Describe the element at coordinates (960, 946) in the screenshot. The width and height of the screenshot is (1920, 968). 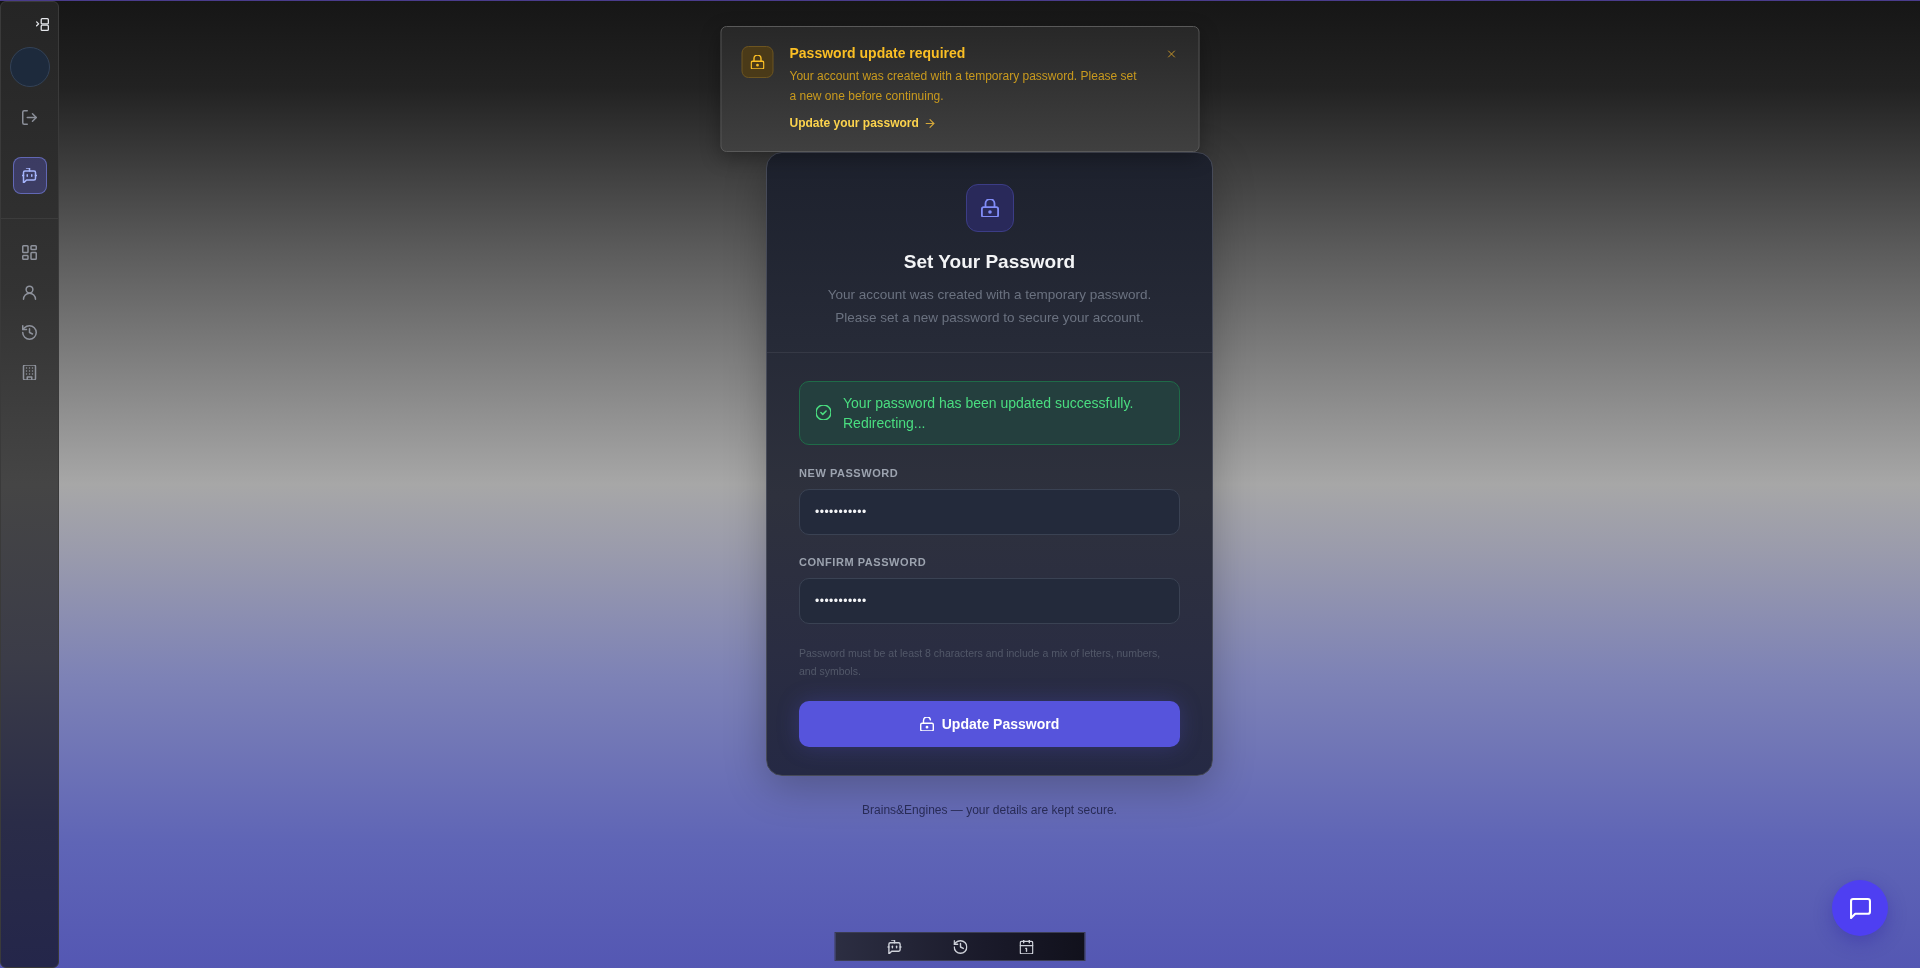
I see `history-icon` at that location.